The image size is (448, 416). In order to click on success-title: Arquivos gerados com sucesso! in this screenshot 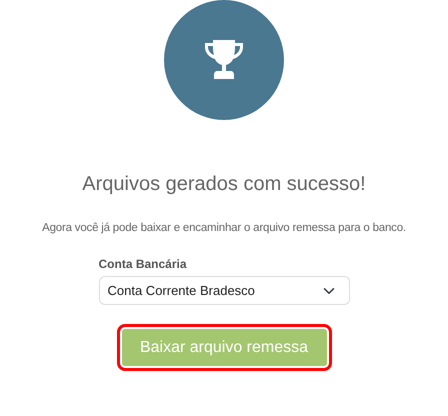, I will do `click(224, 184)`.